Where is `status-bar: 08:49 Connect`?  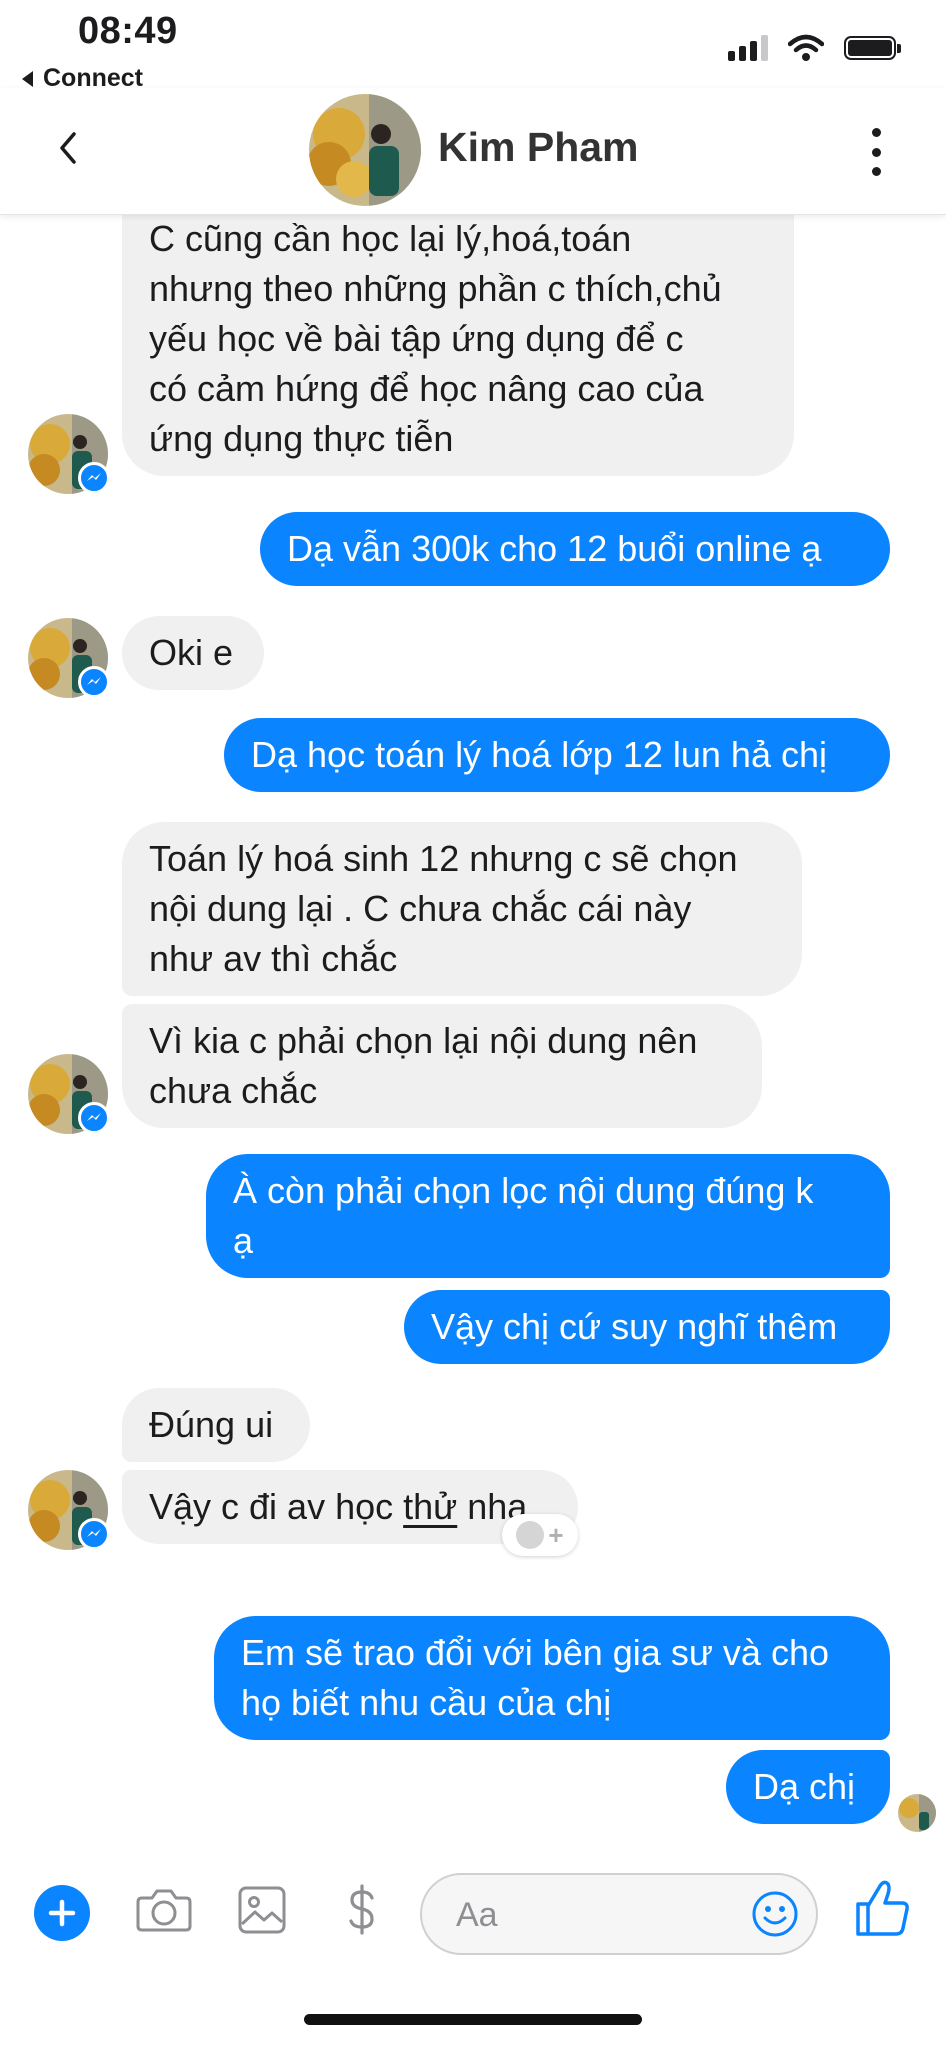
status-bar: 08:49 Connect is located at coordinates (473, 50).